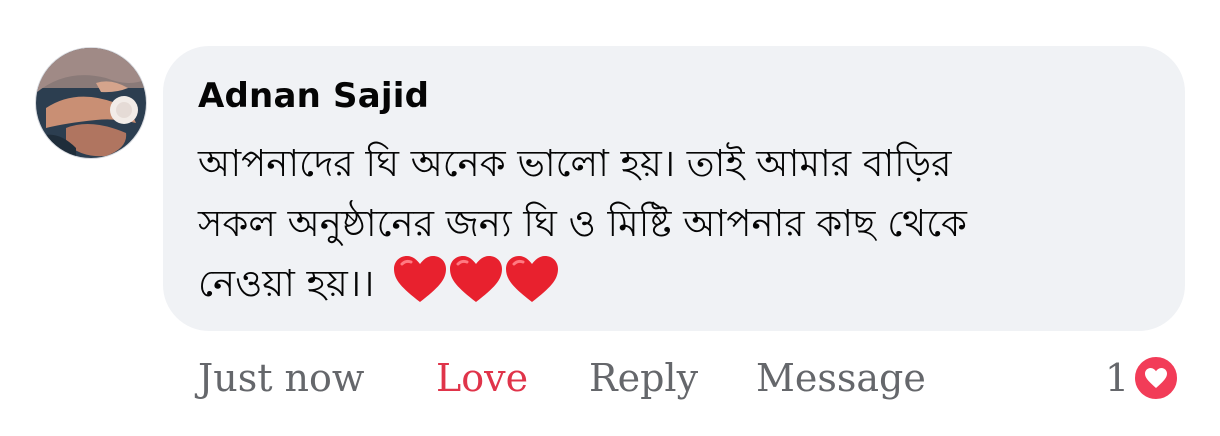  Describe the element at coordinates (683, 284) in the screenshot. I see `comment-line-last: নেওয়া হয়।।` at that location.